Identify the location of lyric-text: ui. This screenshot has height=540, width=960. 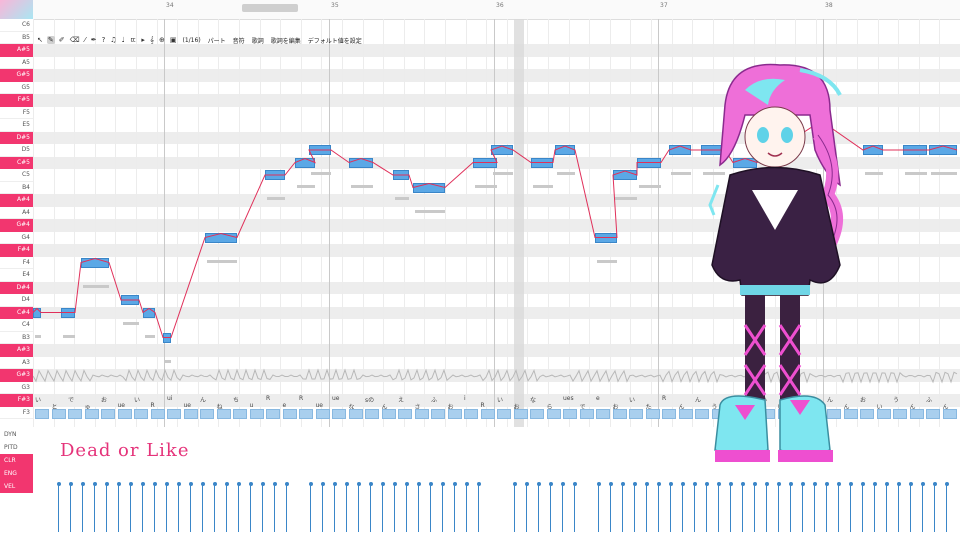
(169, 398).